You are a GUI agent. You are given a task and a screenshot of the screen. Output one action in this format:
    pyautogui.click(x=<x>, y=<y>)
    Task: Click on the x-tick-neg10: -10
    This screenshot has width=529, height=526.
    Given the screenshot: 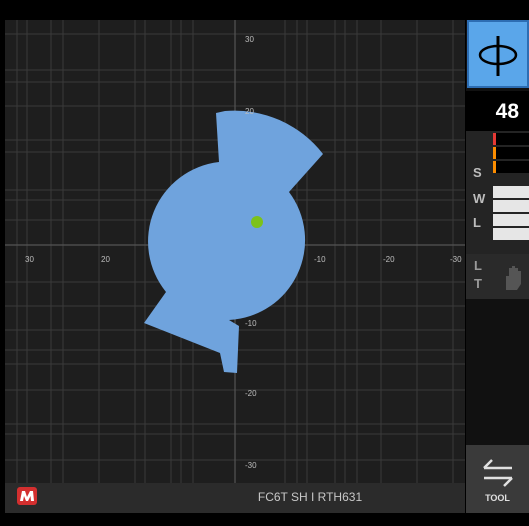 What is the action you would take?
    pyautogui.click(x=320, y=259)
    